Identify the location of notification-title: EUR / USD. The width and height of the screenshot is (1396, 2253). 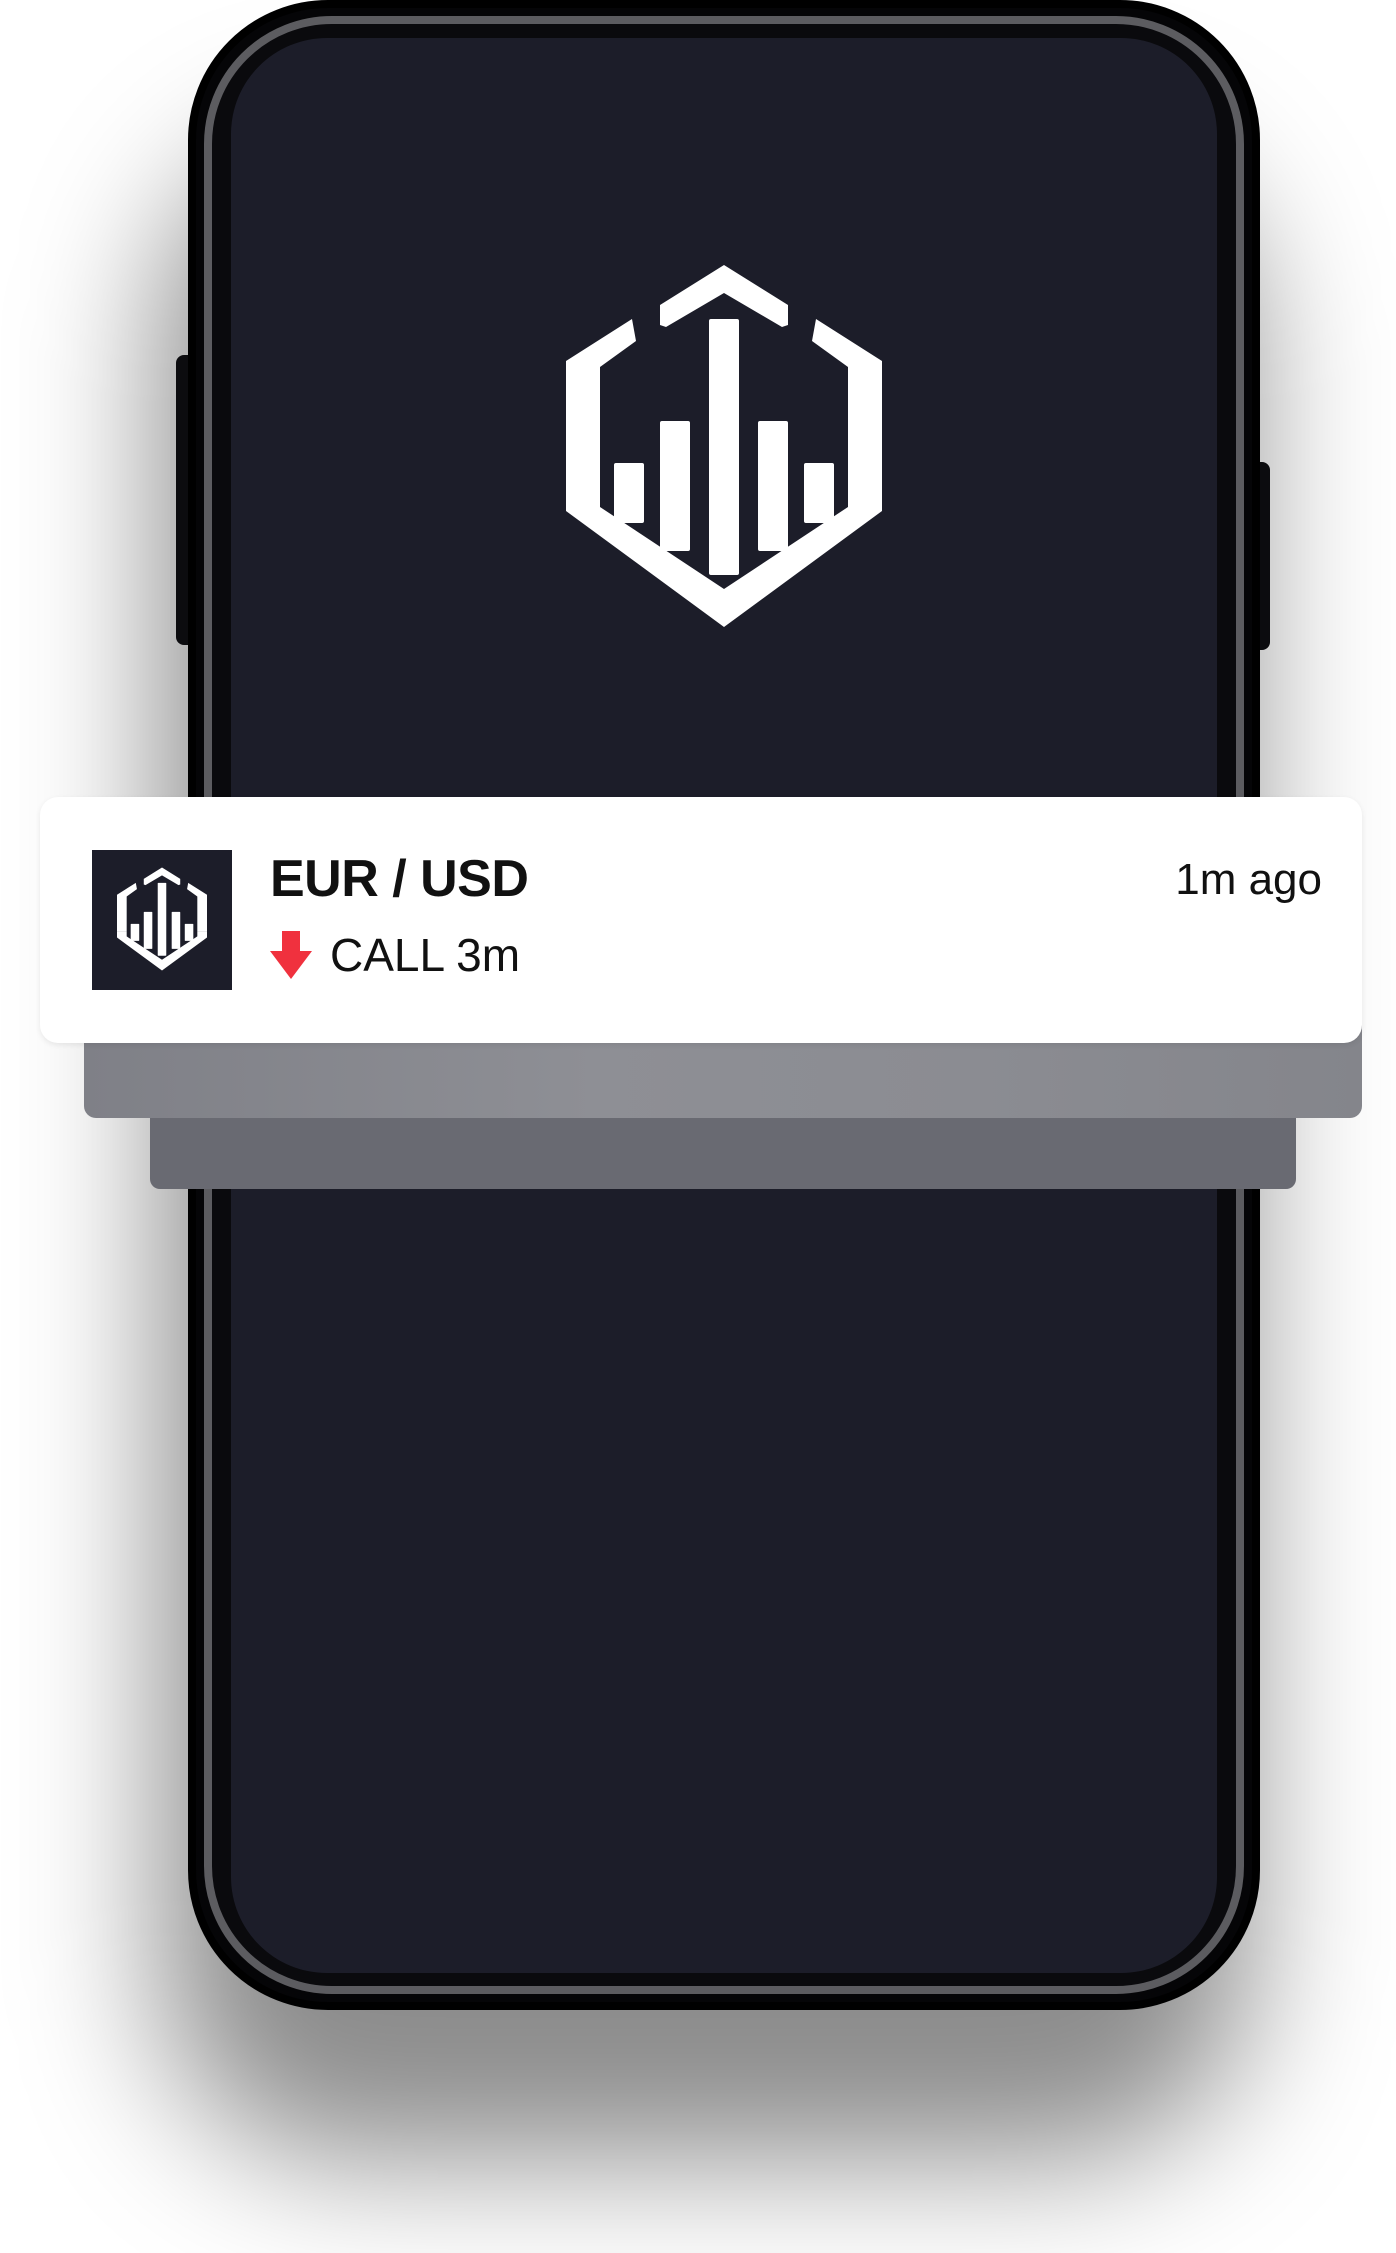
(399, 879).